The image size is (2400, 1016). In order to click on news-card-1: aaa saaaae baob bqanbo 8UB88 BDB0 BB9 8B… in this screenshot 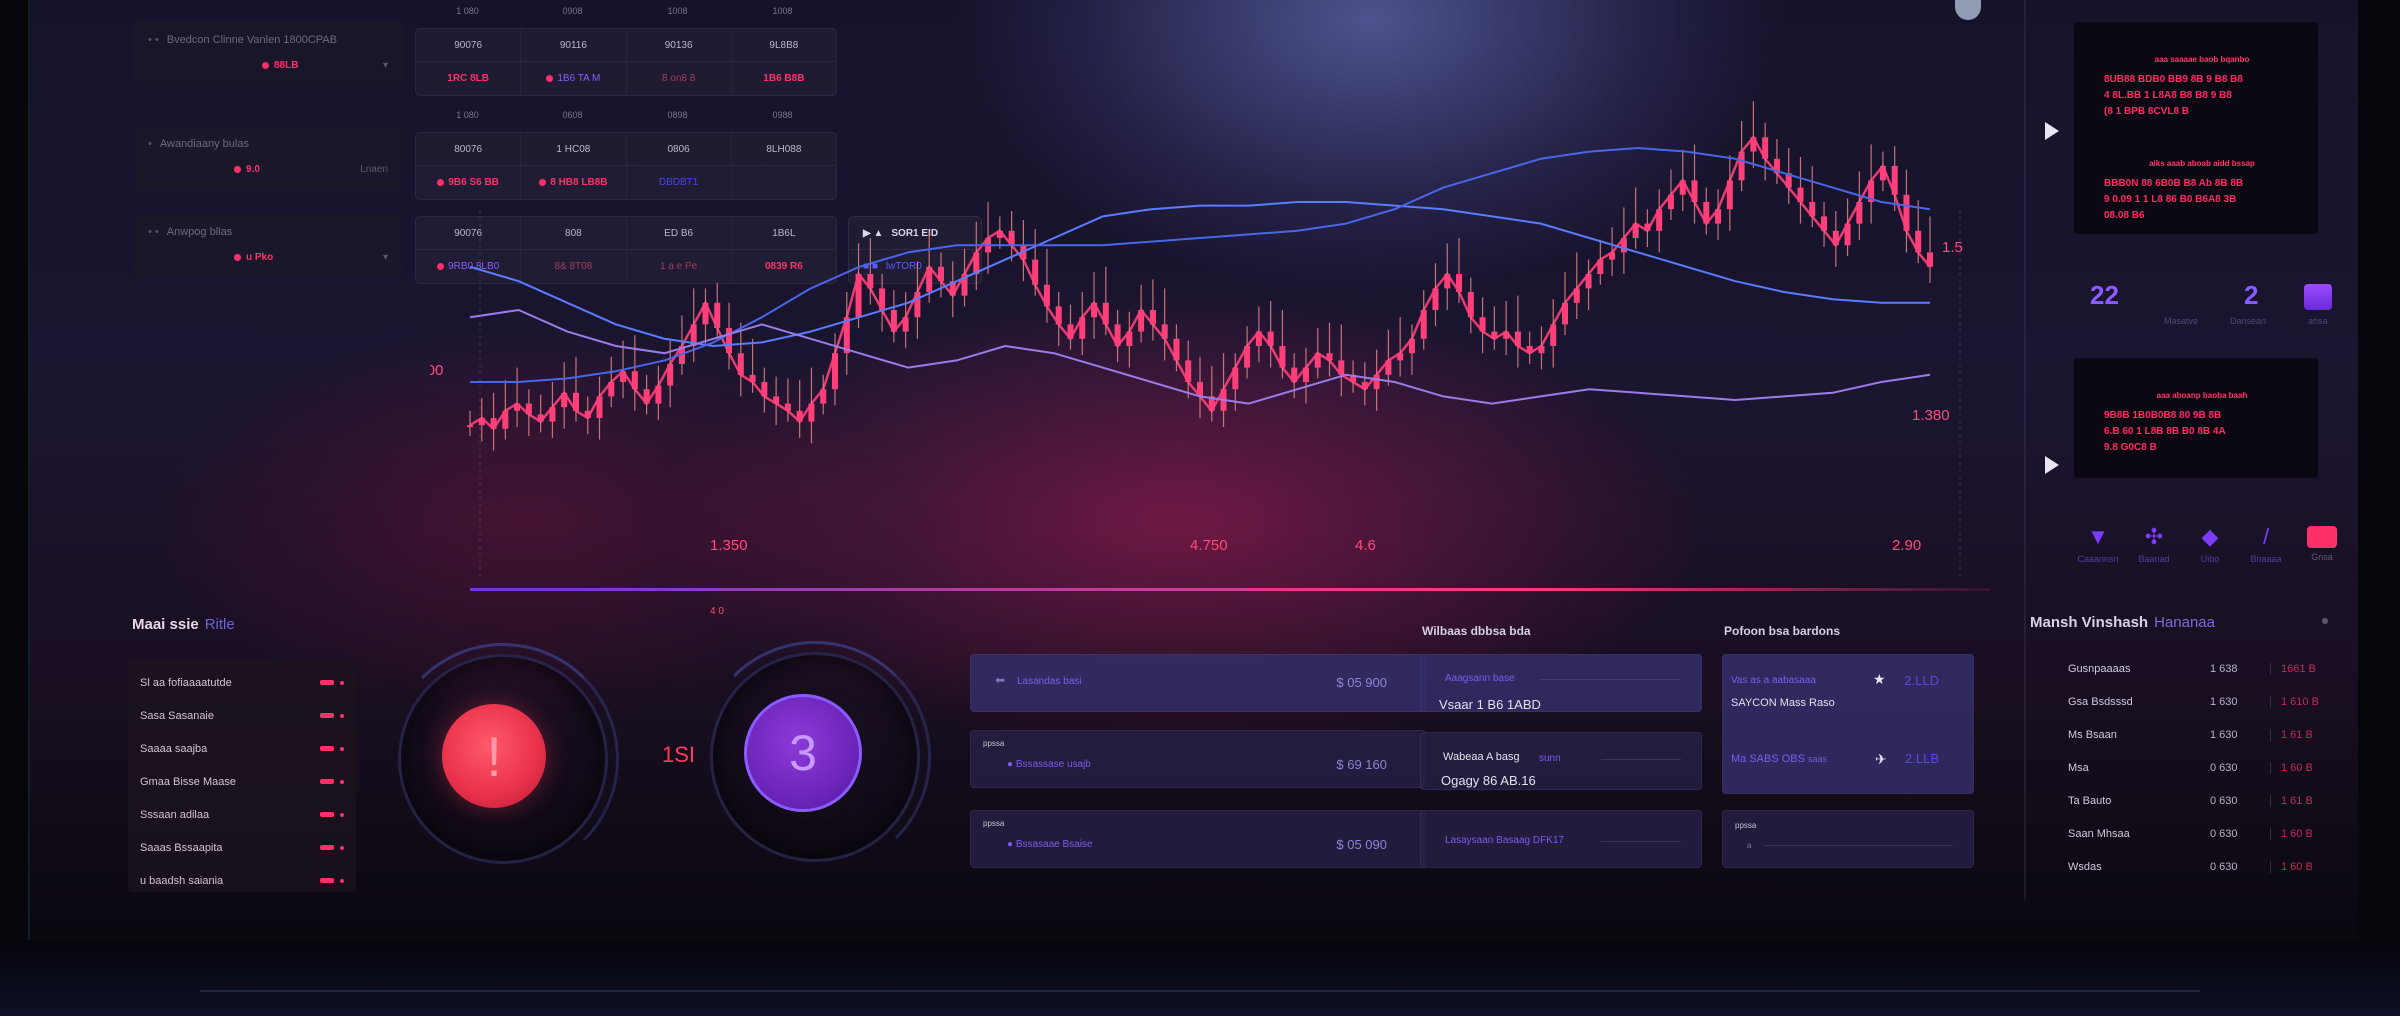, I will do `click(2196, 128)`.